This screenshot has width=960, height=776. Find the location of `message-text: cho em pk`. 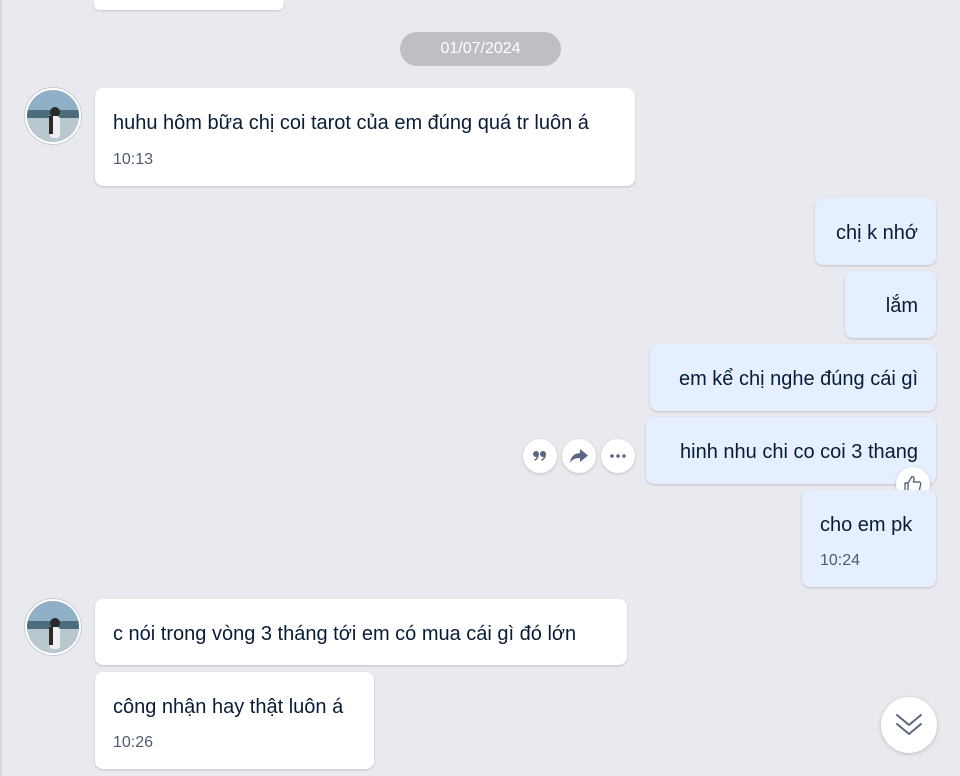

message-text: cho em pk is located at coordinates (866, 525).